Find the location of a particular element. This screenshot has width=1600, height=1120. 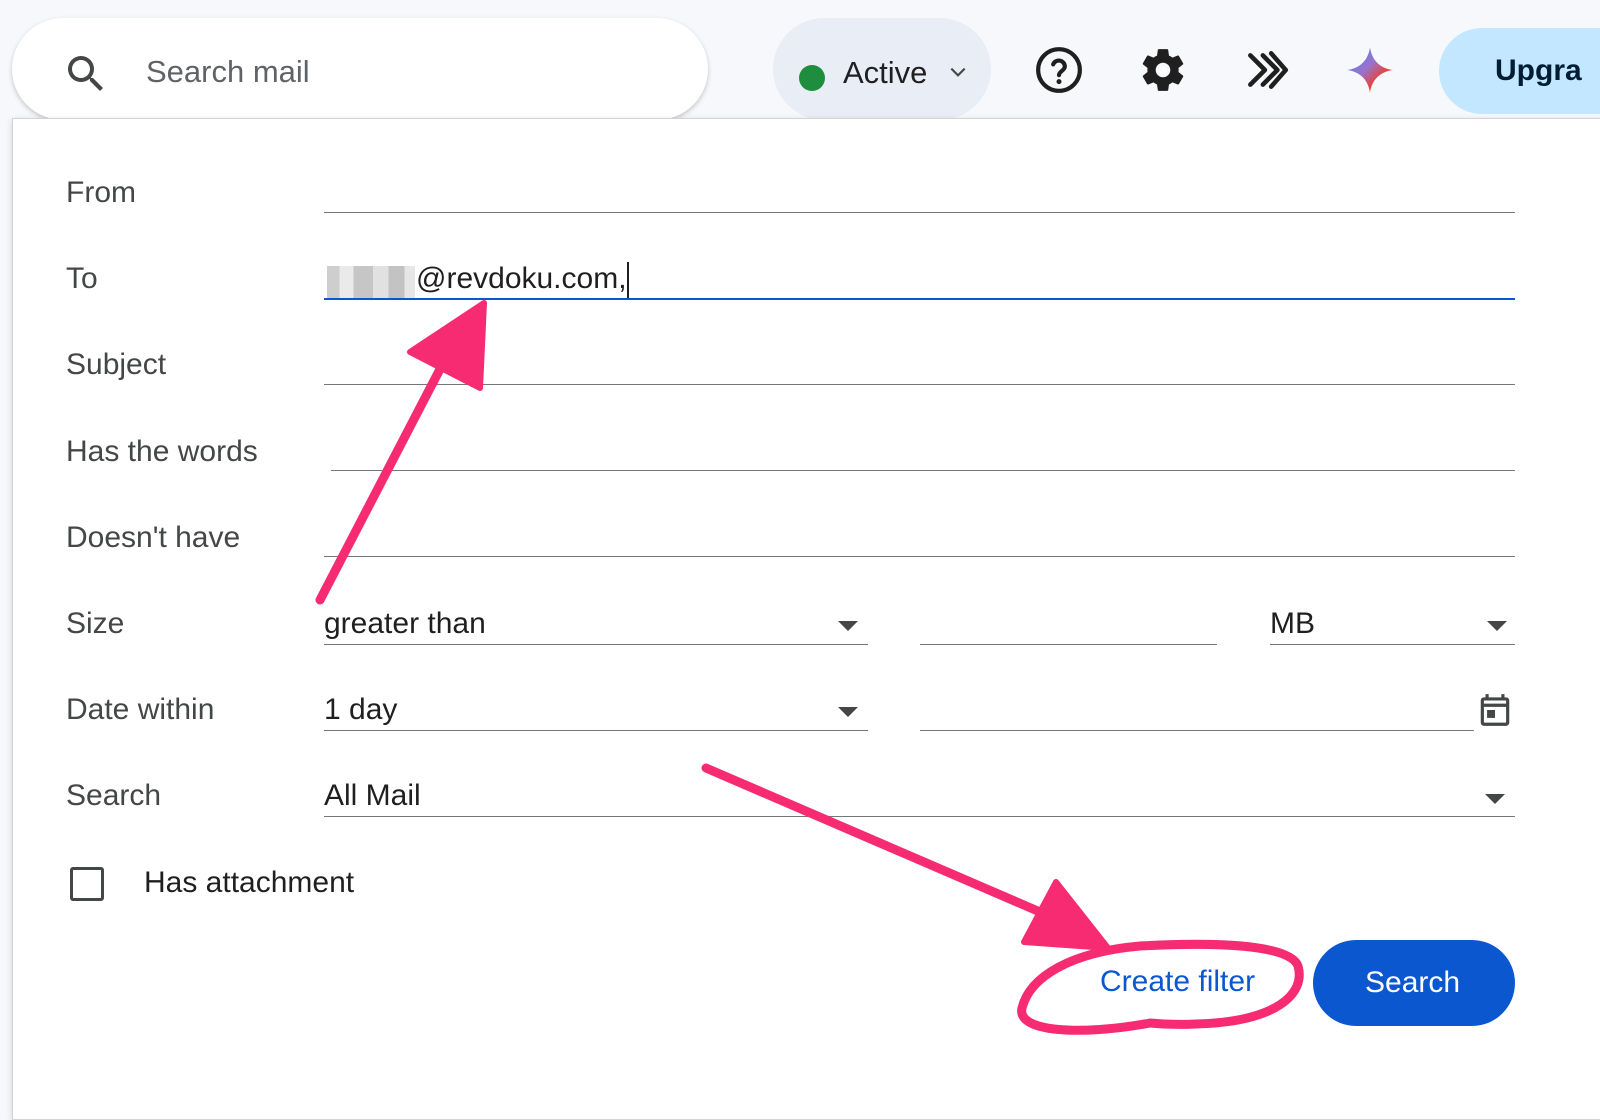

subject-label: Subject is located at coordinates (116, 364).